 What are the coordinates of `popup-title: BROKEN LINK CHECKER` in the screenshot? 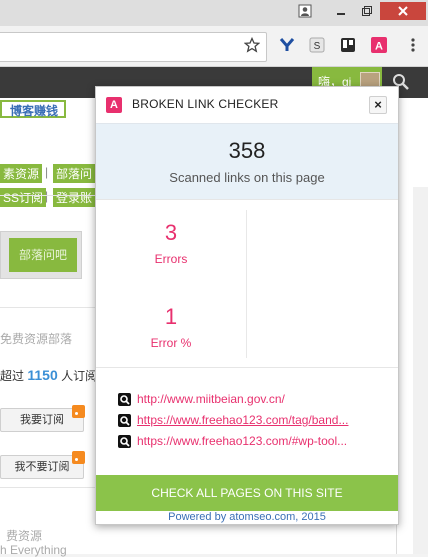 It's located at (205, 104).